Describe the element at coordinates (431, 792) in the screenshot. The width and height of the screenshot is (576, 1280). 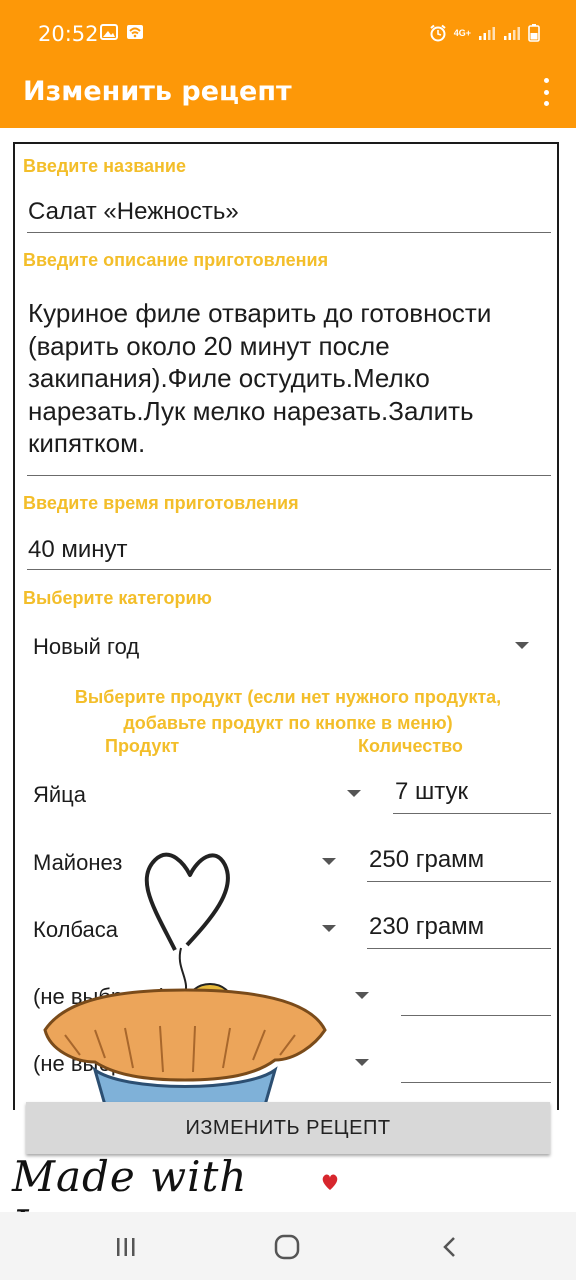
I see `quantity-input: 7 штук` at that location.